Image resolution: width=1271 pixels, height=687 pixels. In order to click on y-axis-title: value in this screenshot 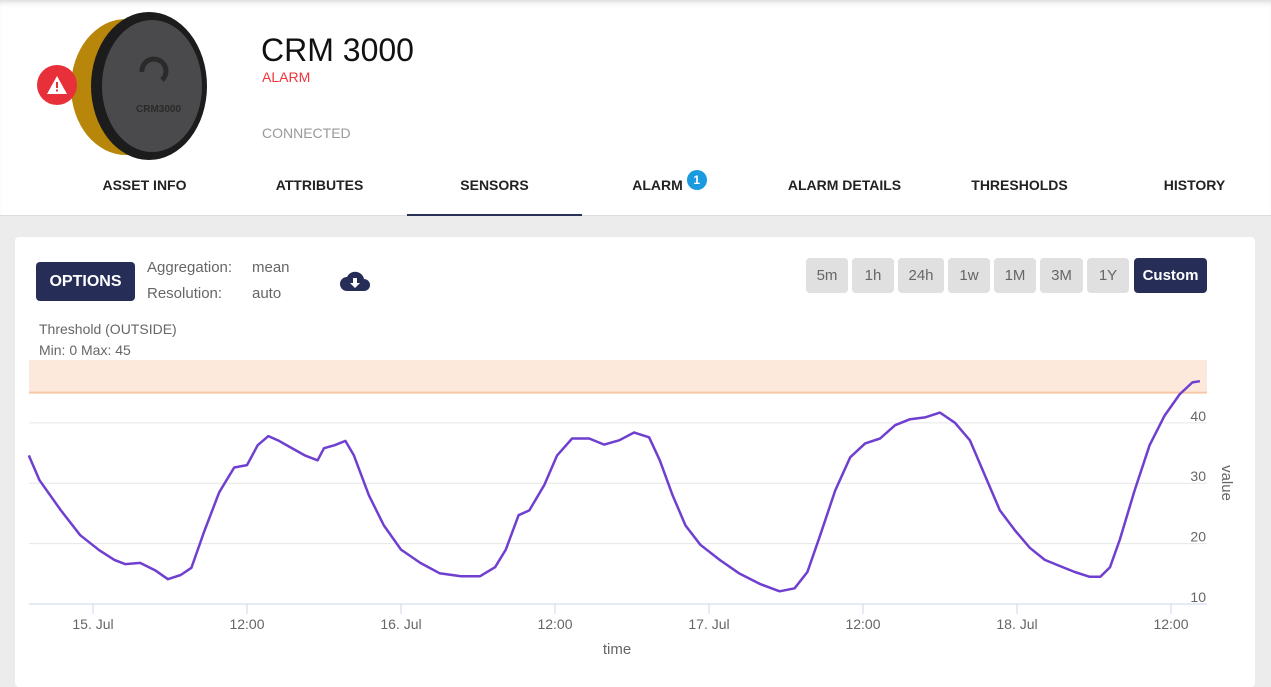, I will do `click(1226, 483)`.